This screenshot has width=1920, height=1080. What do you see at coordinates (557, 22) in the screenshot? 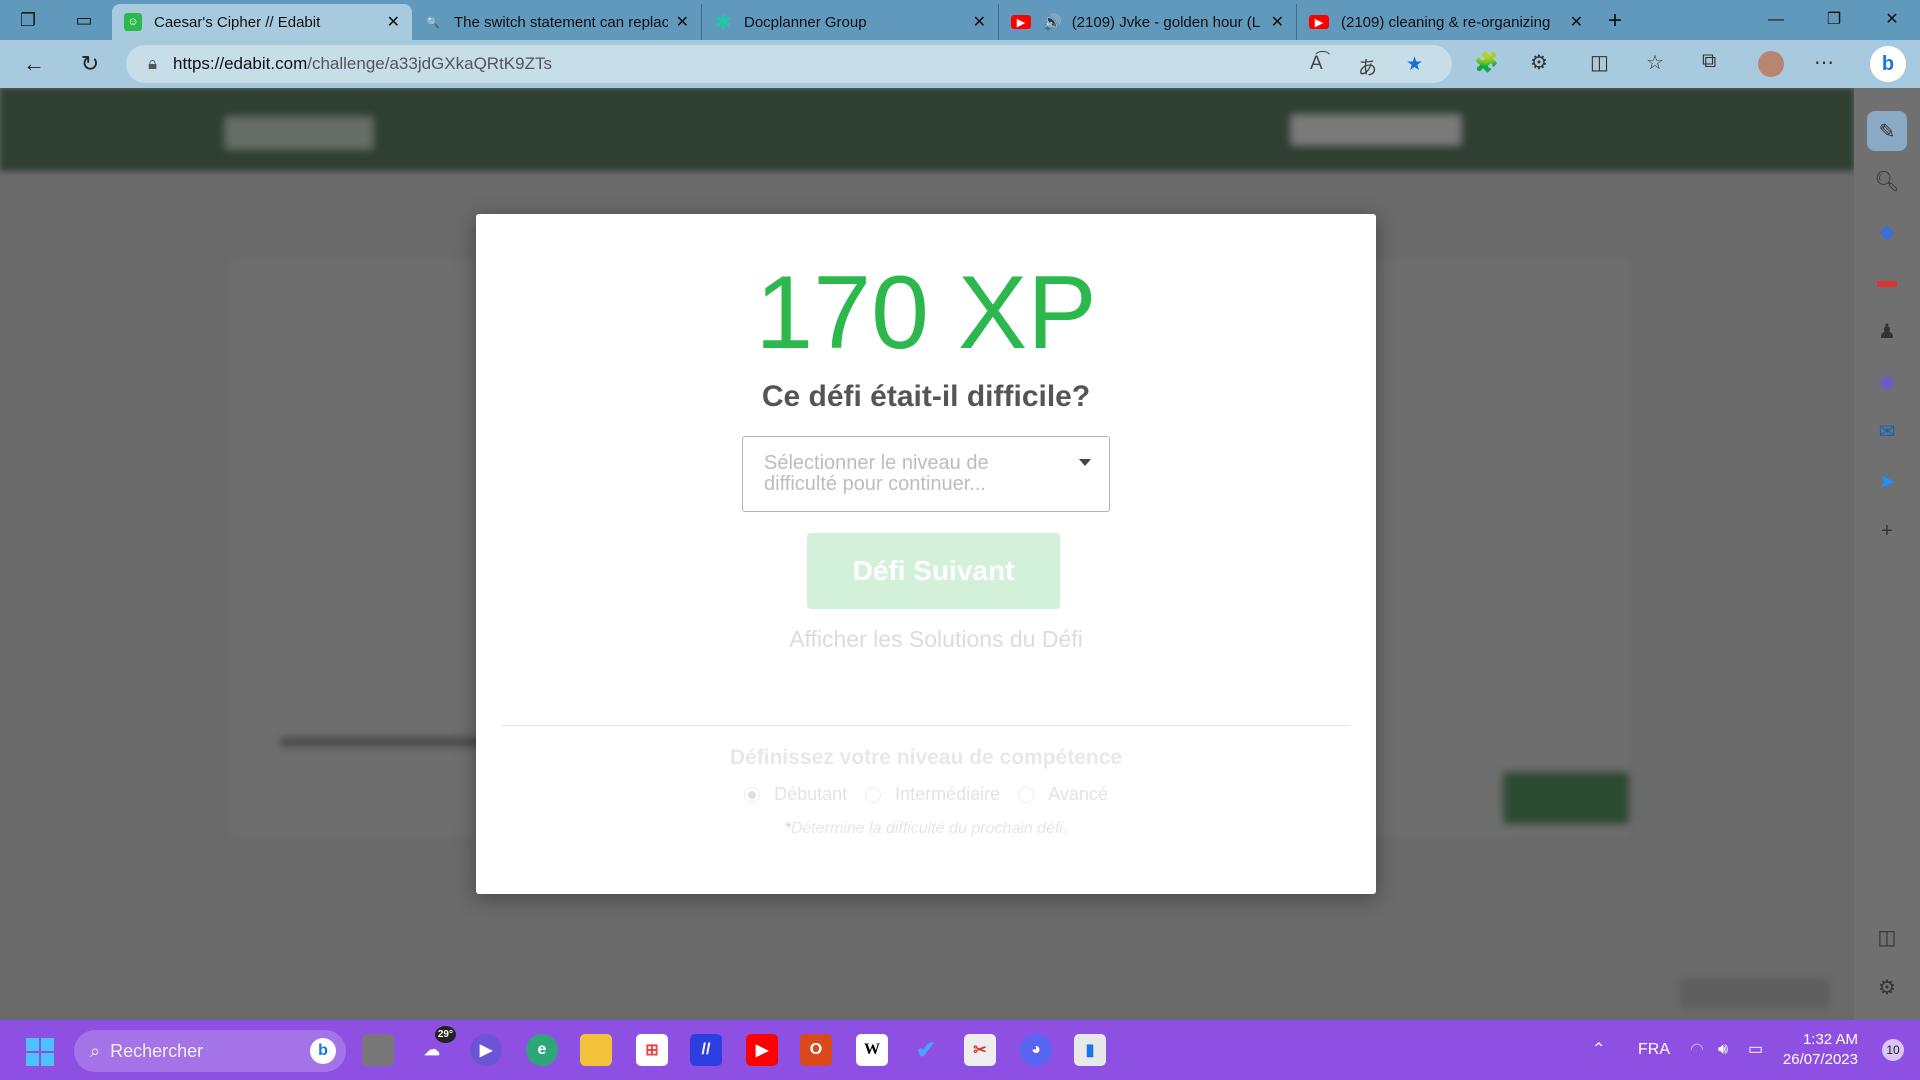
I see `tab-switch-statement: 🔍 The switch statement can replace ✕` at bounding box center [557, 22].